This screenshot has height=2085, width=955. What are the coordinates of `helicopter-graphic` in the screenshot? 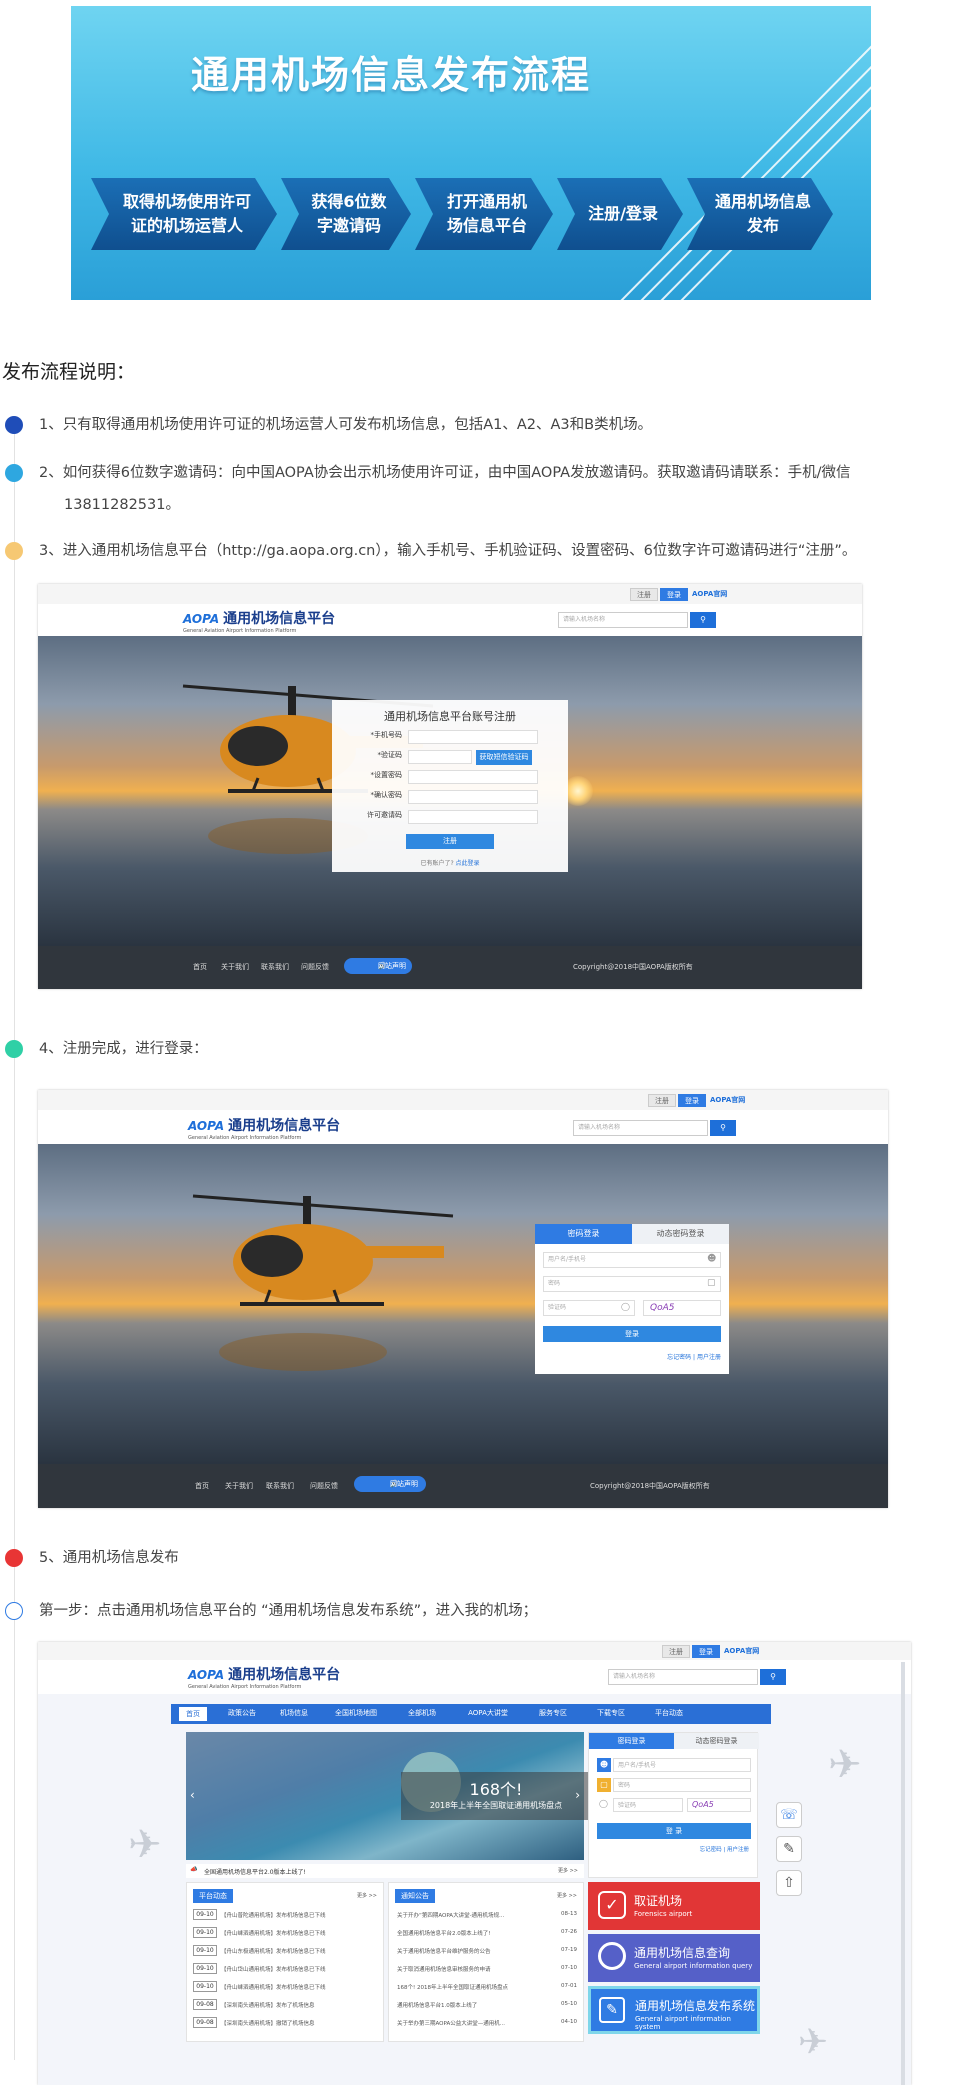 It's located at (323, 1282).